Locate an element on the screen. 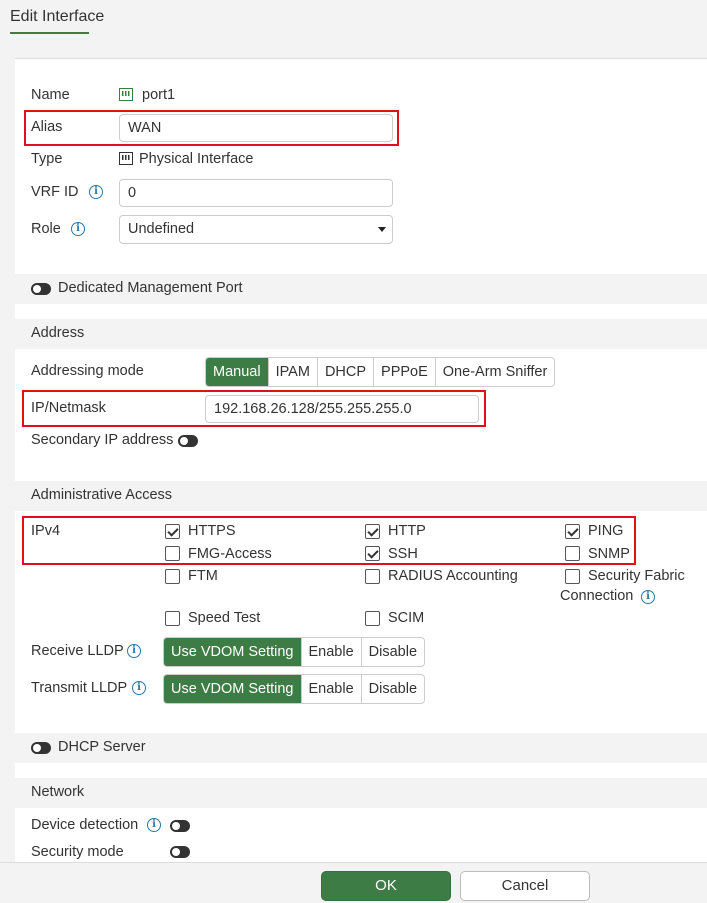 The height and width of the screenshot is (903, 707). receive-lldp-use-vdom-button: Use VDOM Setting is located at coordinates (232, 652).